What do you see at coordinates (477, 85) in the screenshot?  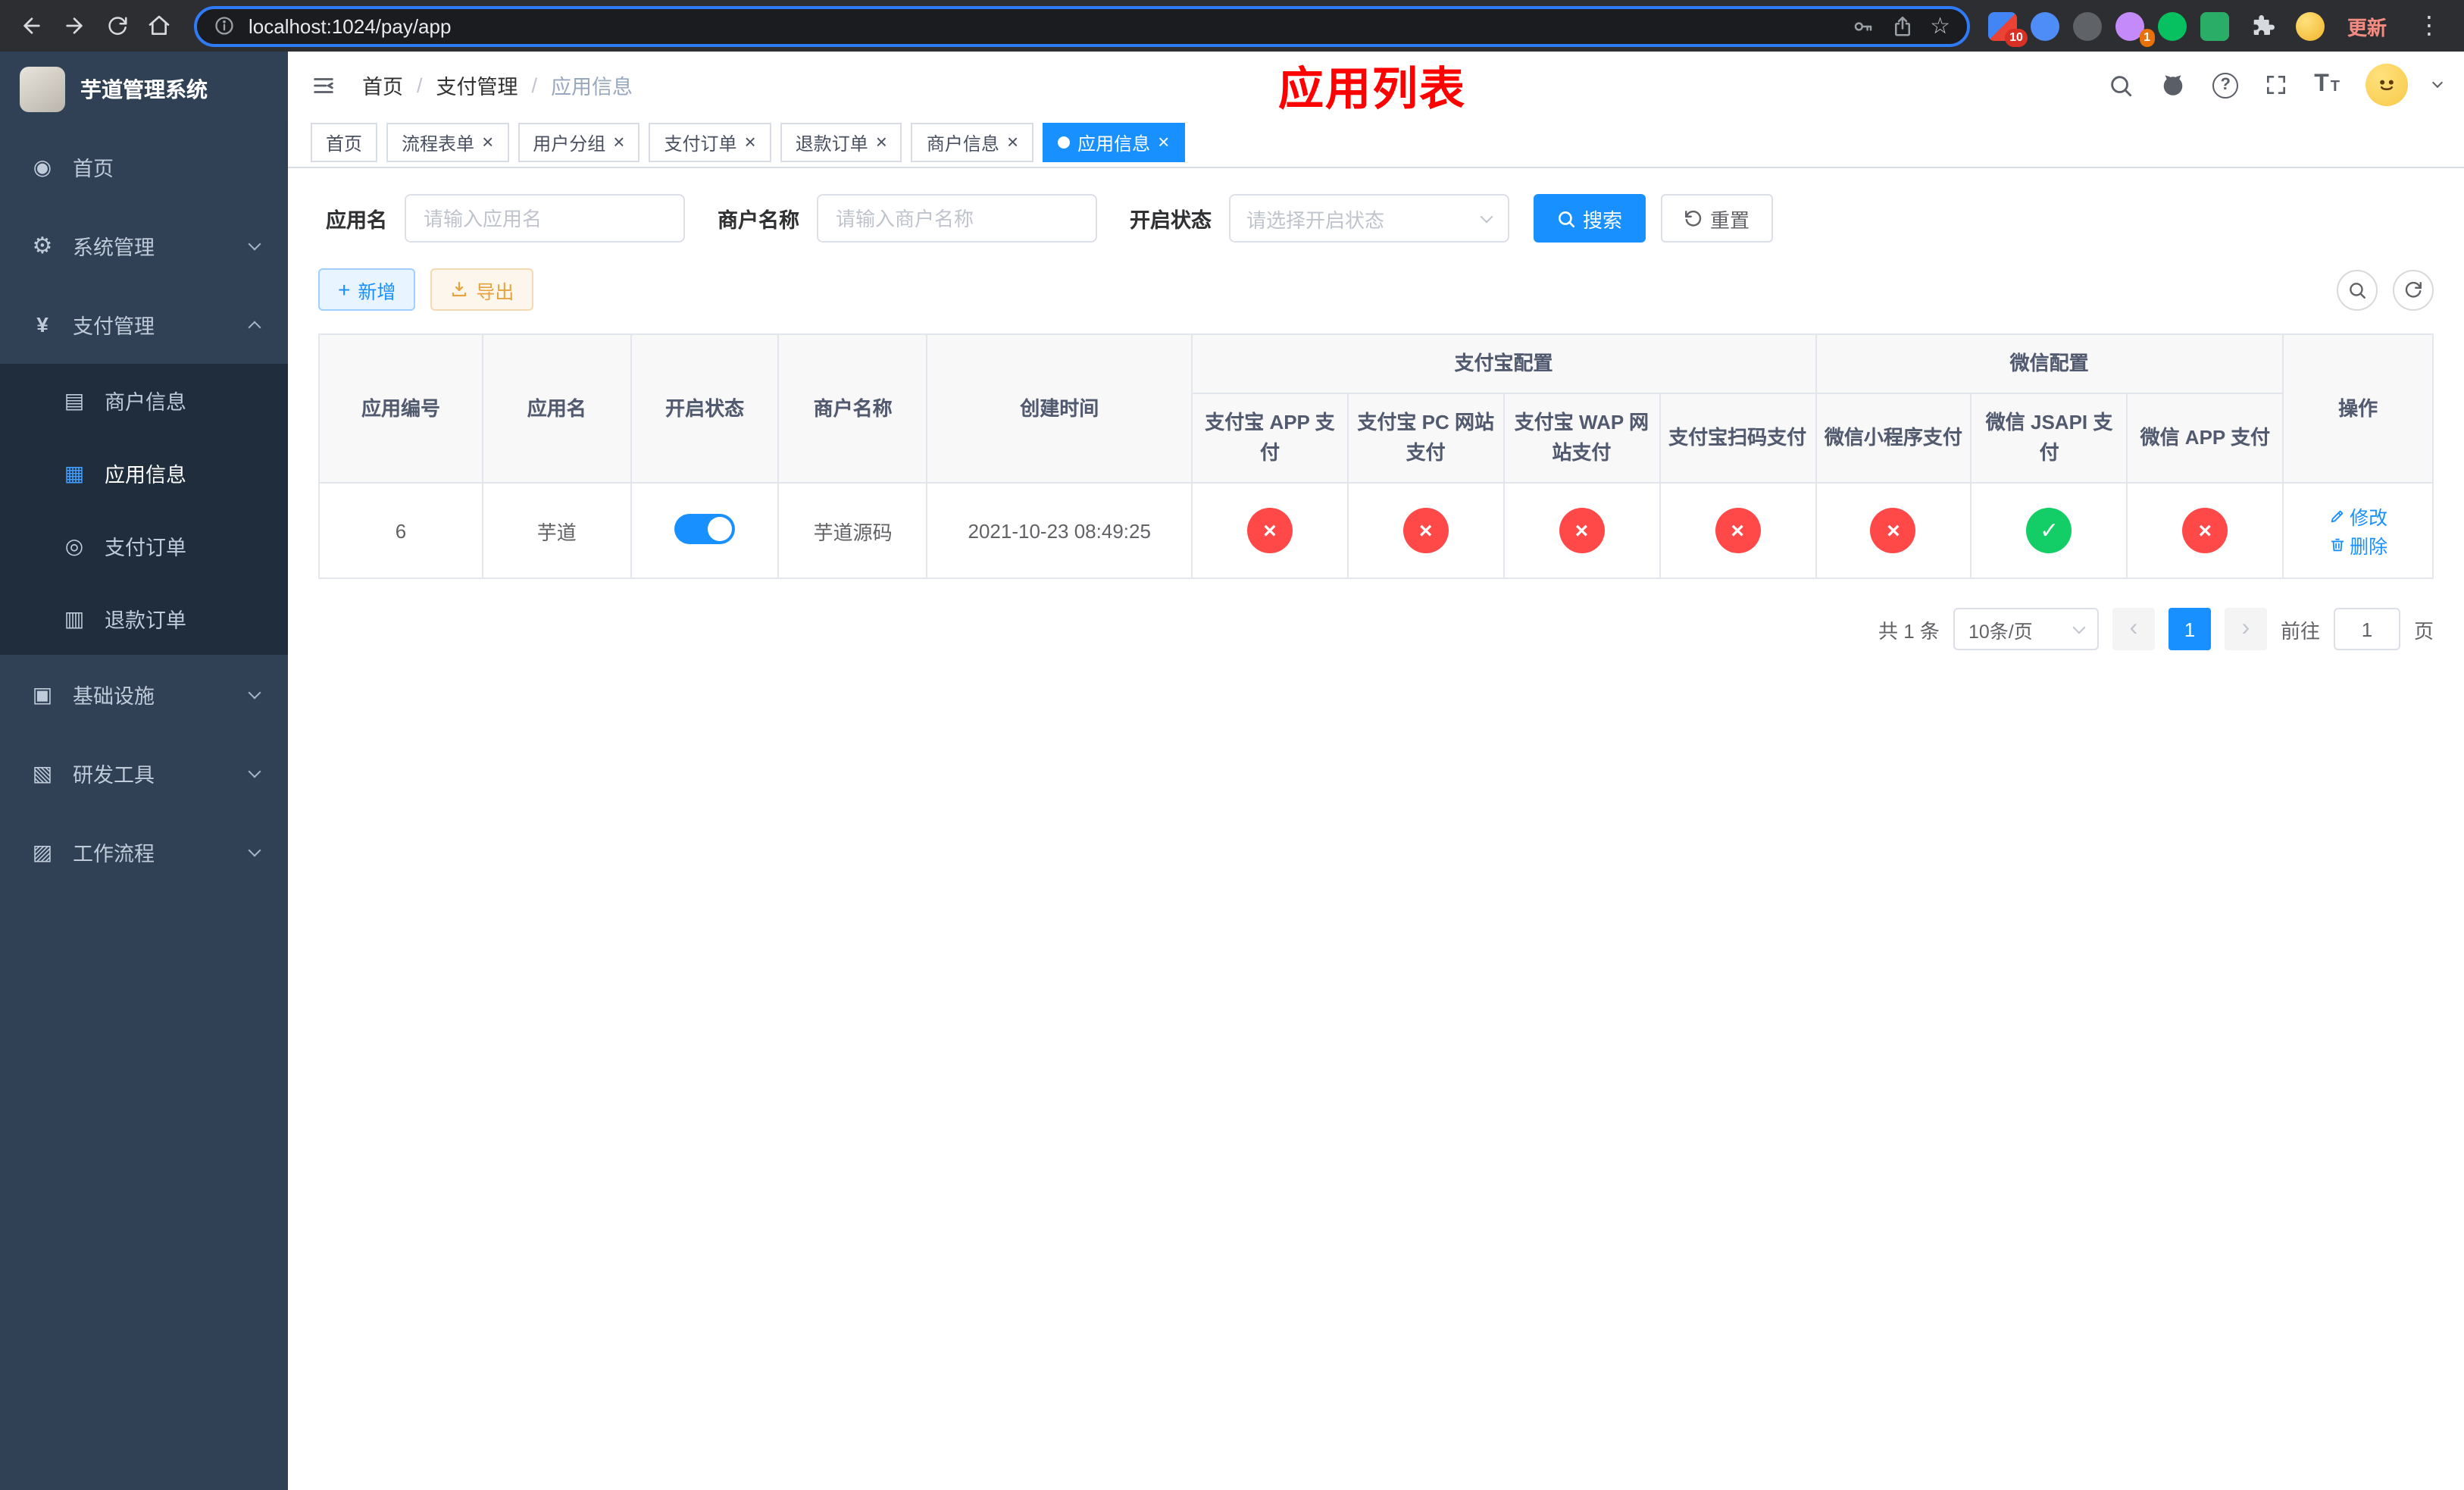 I see `breadcrumb-payment: 支付管理` at bounding box center [477, 85].